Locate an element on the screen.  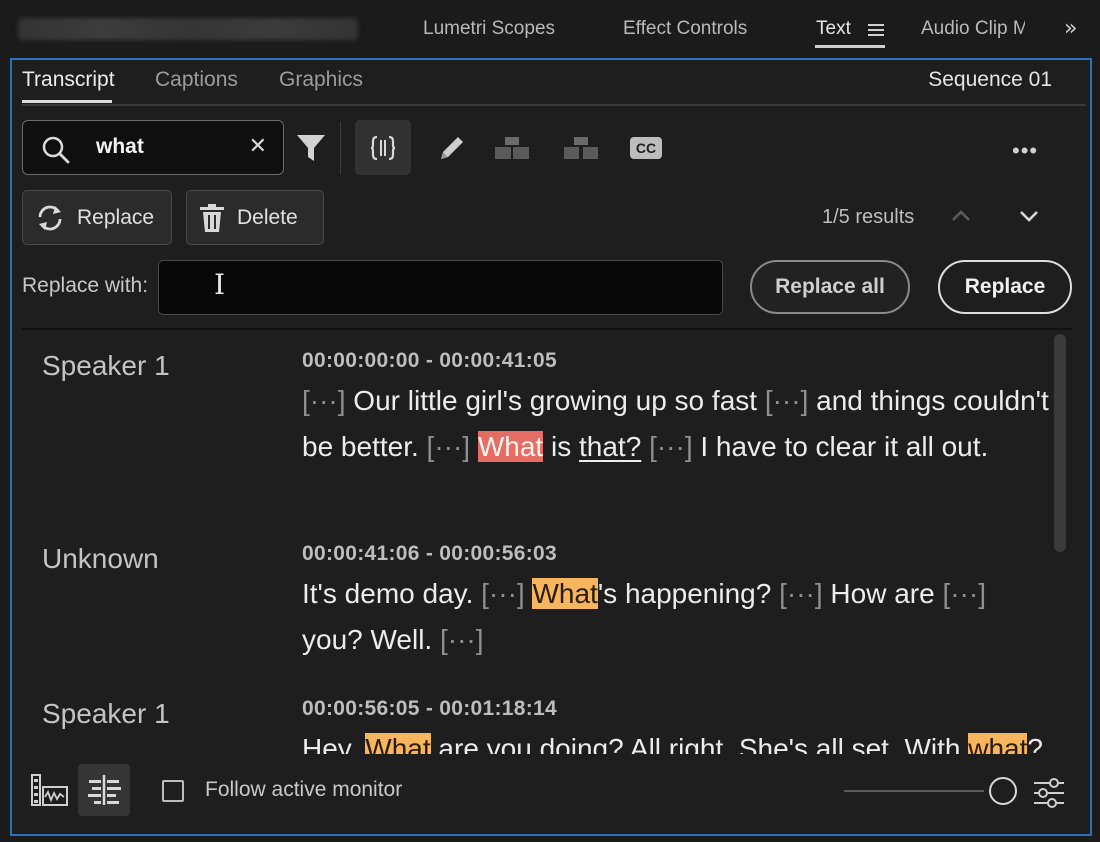
search-input: what is located at coordinates (120, 147).